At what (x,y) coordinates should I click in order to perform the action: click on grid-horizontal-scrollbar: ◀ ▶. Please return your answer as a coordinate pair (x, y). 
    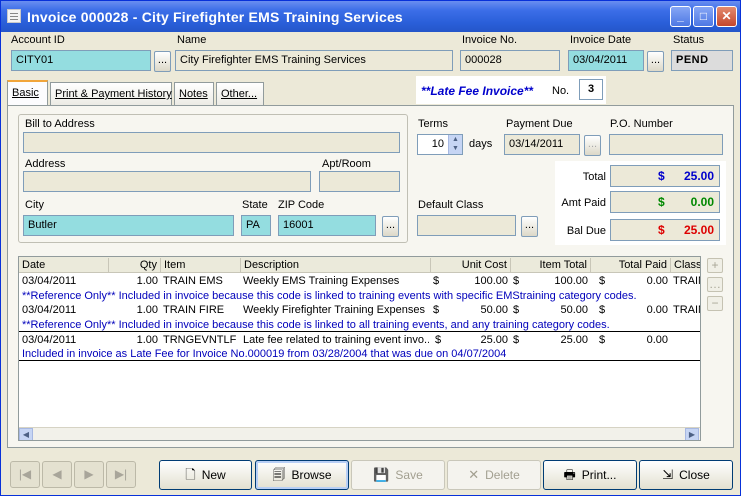
    Looking at the image, I should click on (359, 433).